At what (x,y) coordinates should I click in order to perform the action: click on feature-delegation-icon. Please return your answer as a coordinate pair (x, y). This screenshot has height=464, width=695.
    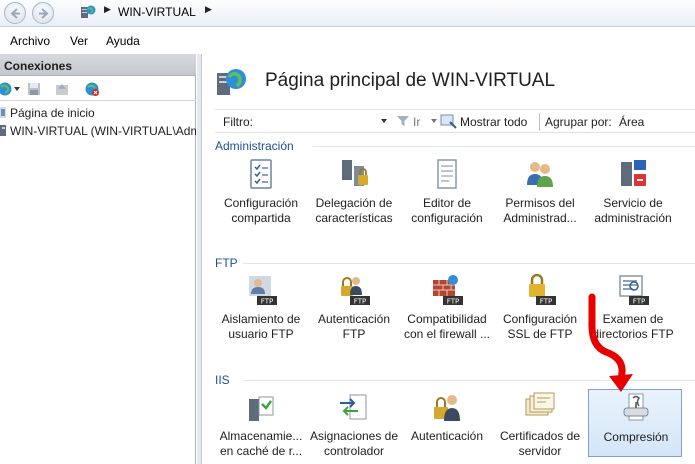
    Looking at the image, I should click on (355, 173).